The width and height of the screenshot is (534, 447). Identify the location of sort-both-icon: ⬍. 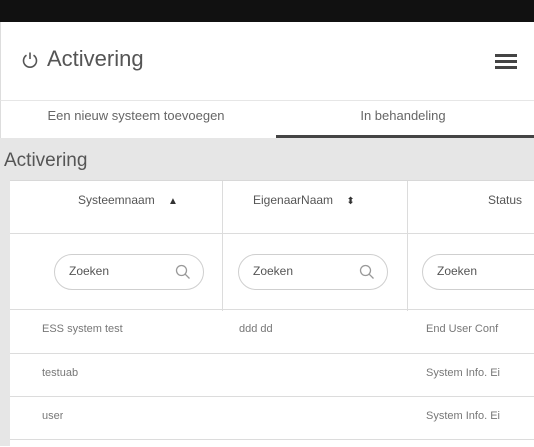
(350, 201).